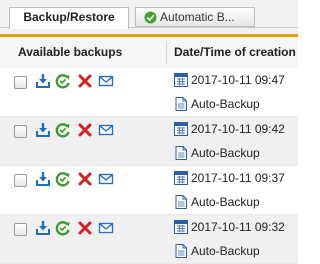 The image size is (320, 264). What do you see at coordinates (166, 52) in the screenshot?
I see `column-divider` at bounding box center [166, 52].